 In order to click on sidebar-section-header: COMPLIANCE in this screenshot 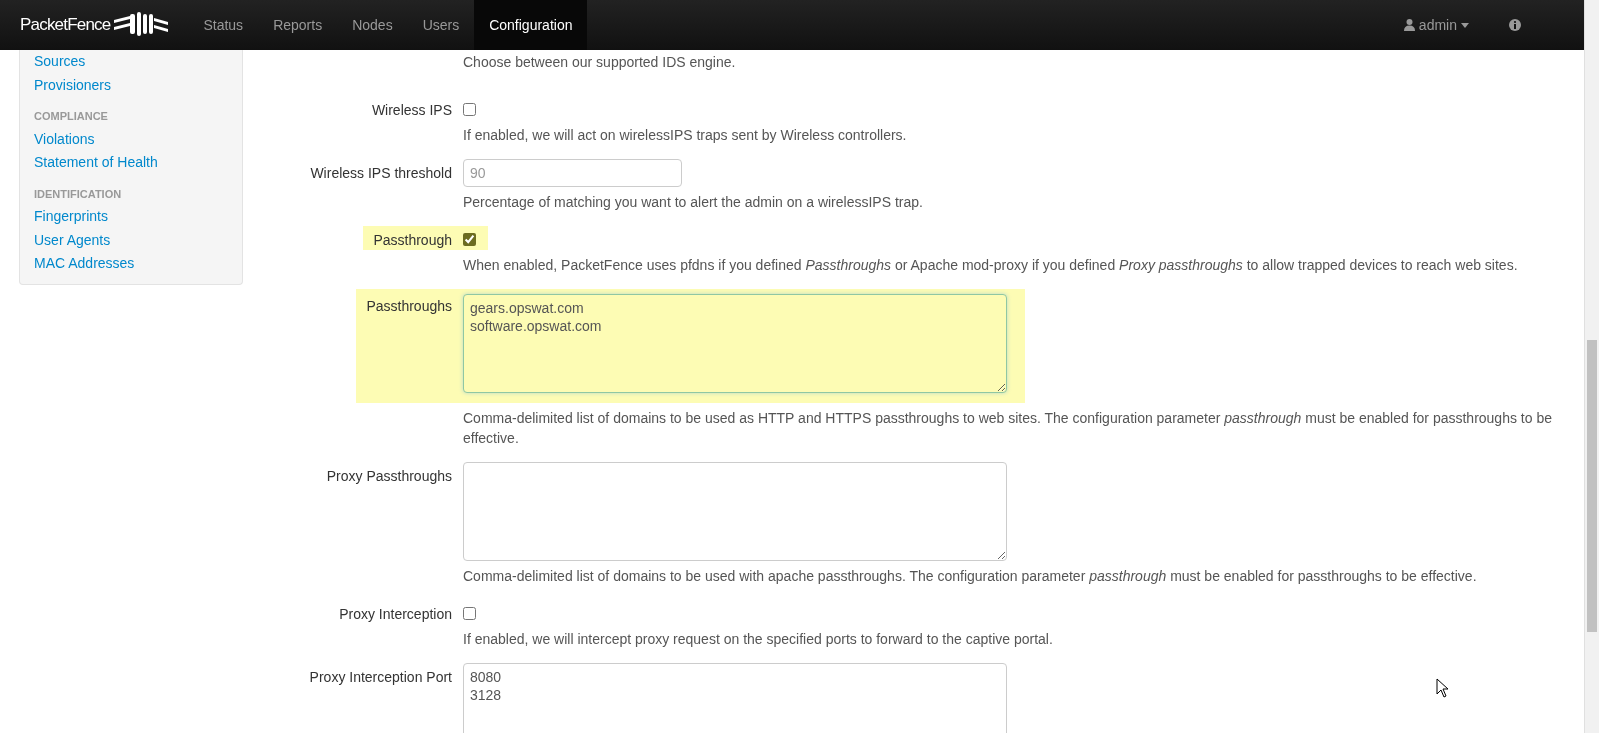, I will do `click(71, 116)`.